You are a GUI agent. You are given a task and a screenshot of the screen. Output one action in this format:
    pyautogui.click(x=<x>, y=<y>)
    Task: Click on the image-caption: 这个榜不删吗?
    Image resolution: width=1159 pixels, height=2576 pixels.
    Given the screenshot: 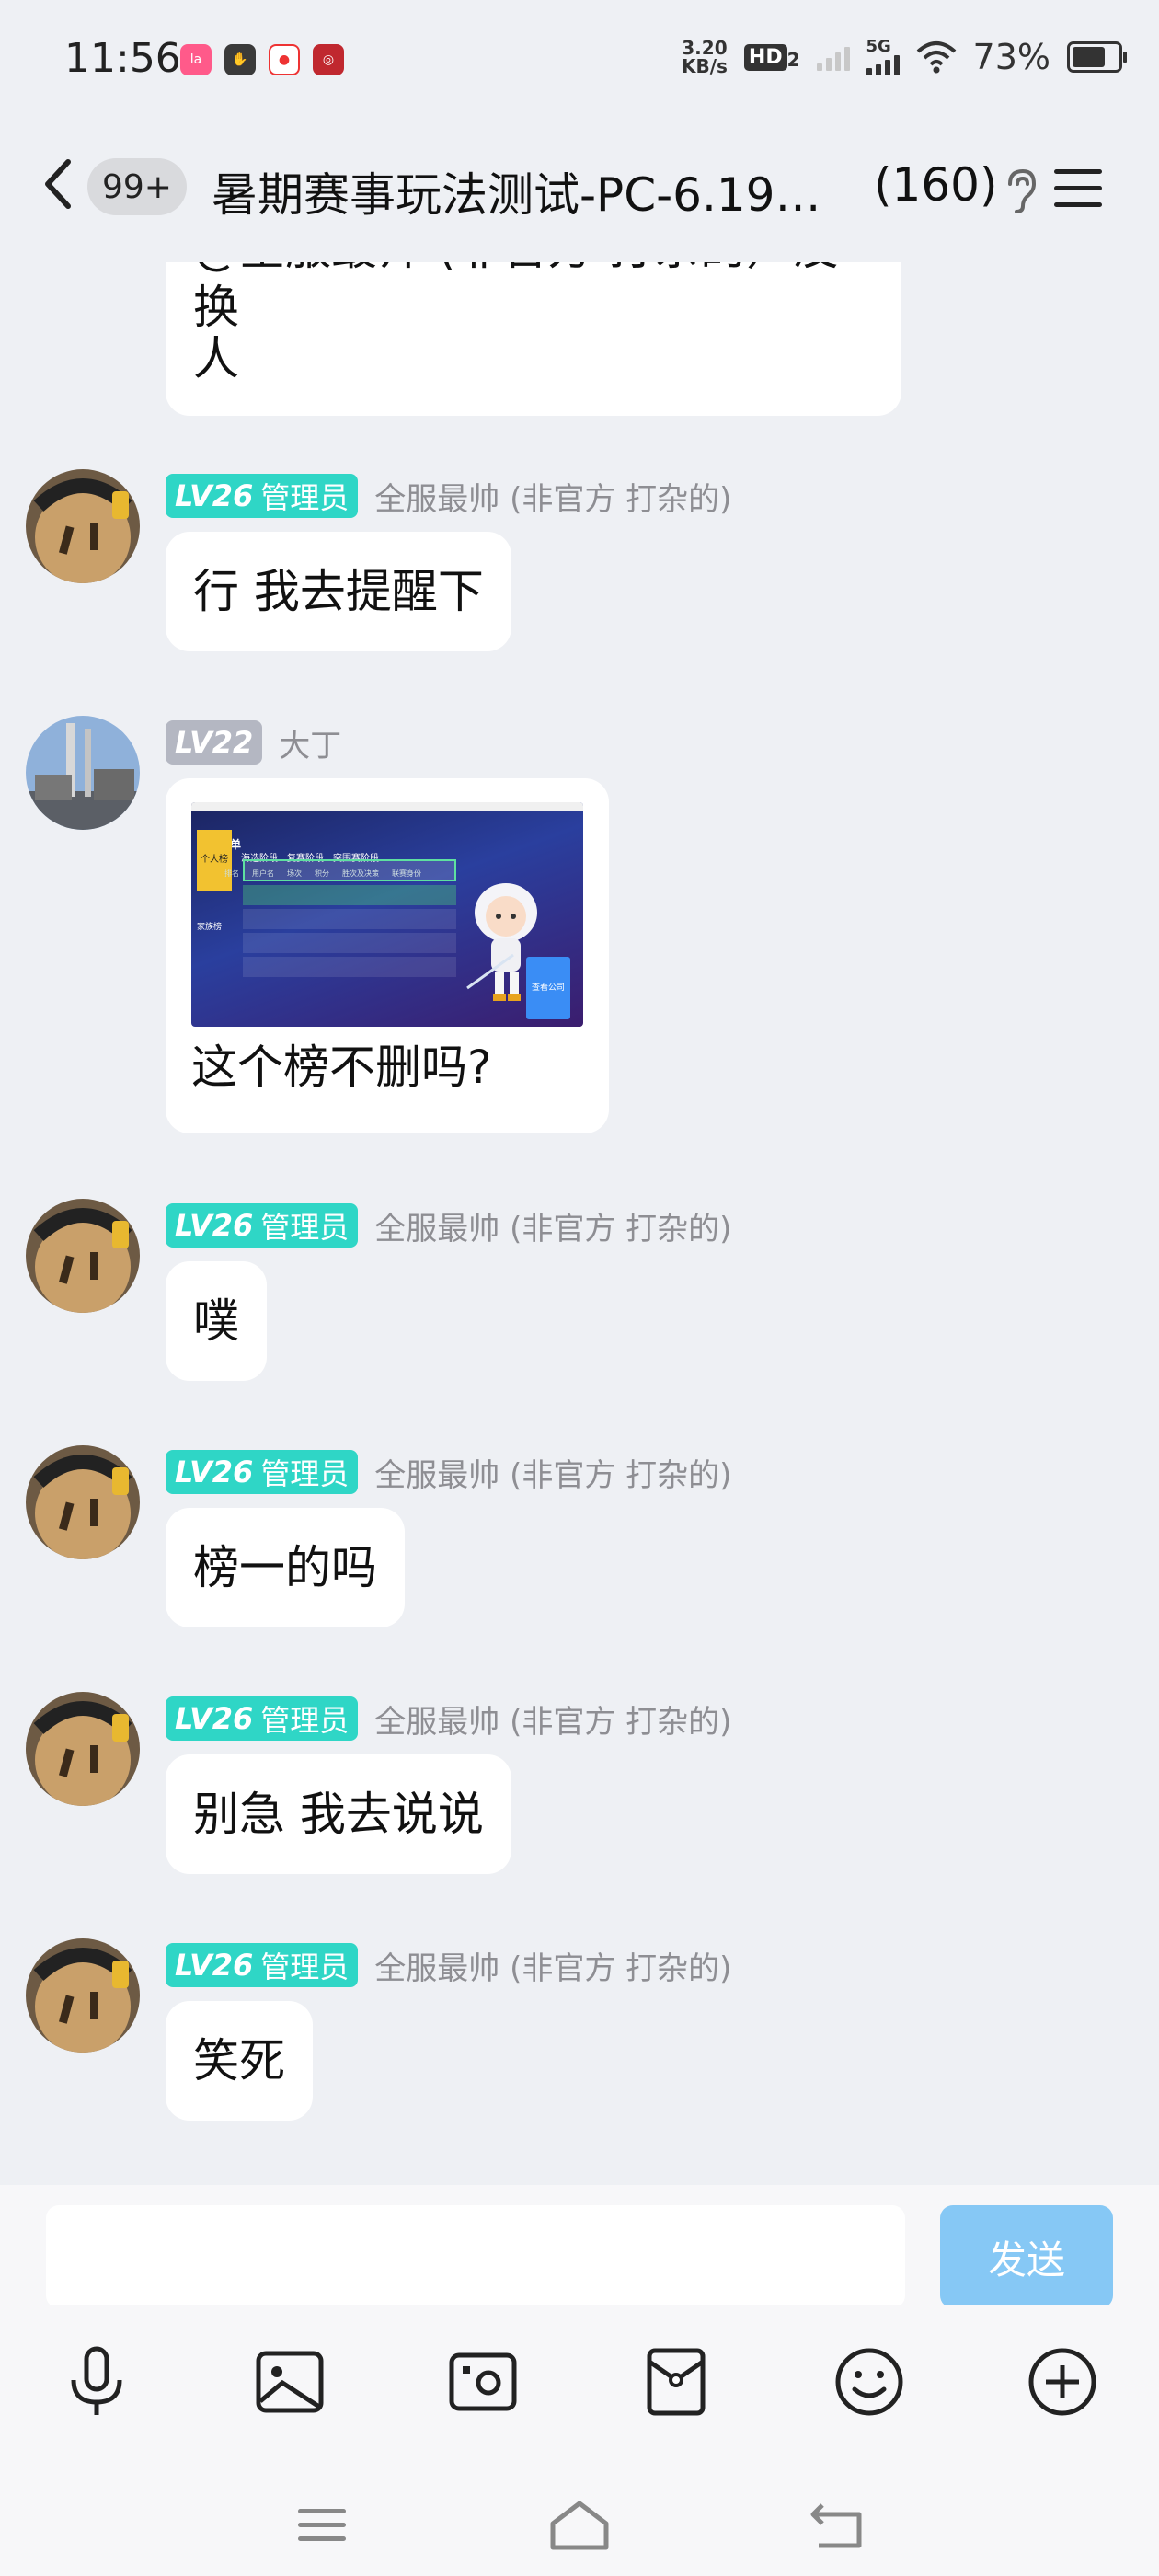 What is the action you would take?
    pyautogui.click(x=341, y=1067)
    